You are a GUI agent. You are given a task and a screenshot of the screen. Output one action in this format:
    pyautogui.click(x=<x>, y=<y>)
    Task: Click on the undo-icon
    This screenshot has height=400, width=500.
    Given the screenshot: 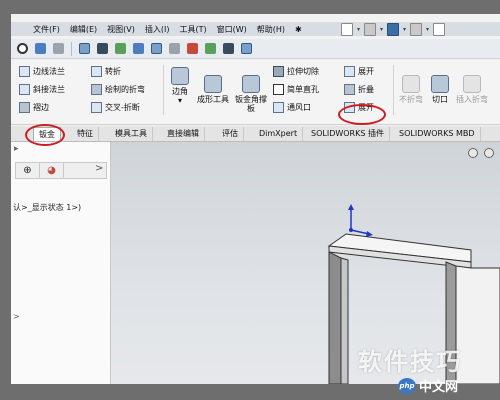 What is the action you would take?
    pyautogui.click(x=439, y=29)
    